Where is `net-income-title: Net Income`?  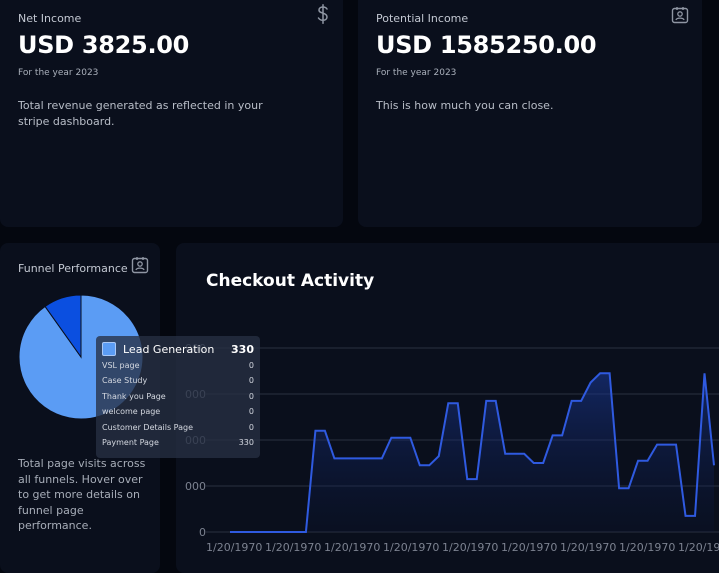
net-income-title: Net Income is located at coordinates (50, 18).